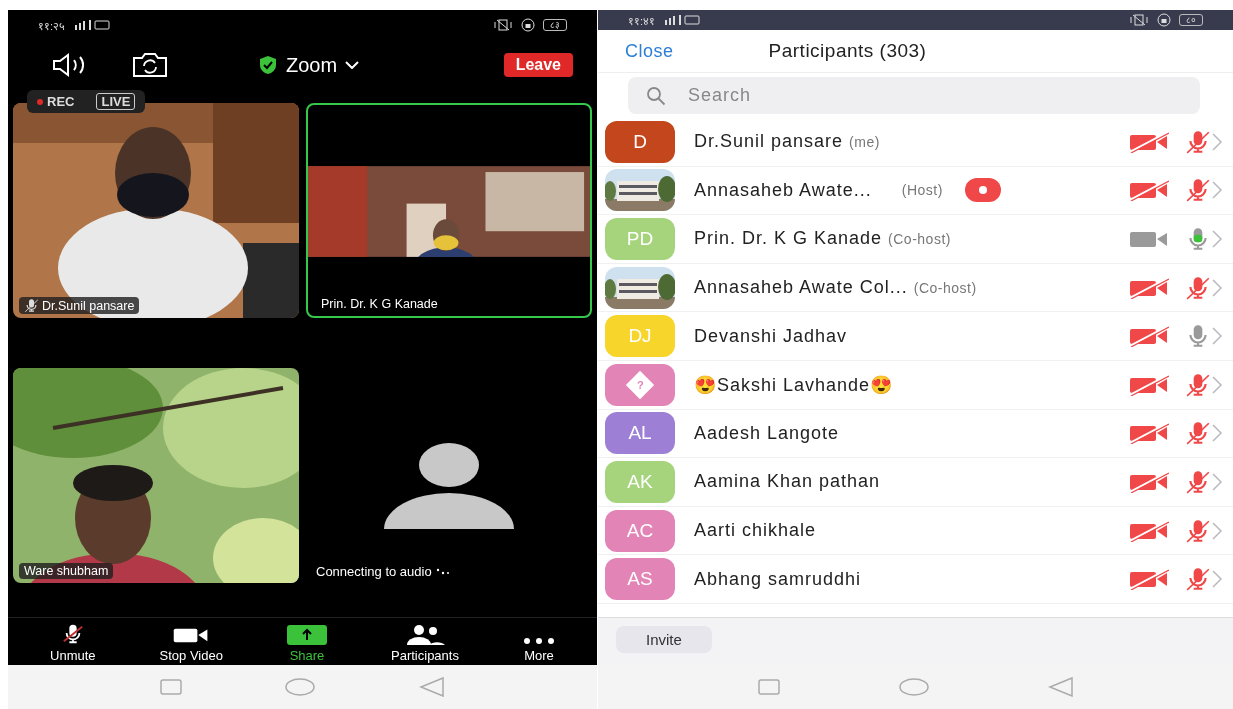 This screenshot has width=1233, height=709. I want to click on search-field: Search, so click(914, 95).